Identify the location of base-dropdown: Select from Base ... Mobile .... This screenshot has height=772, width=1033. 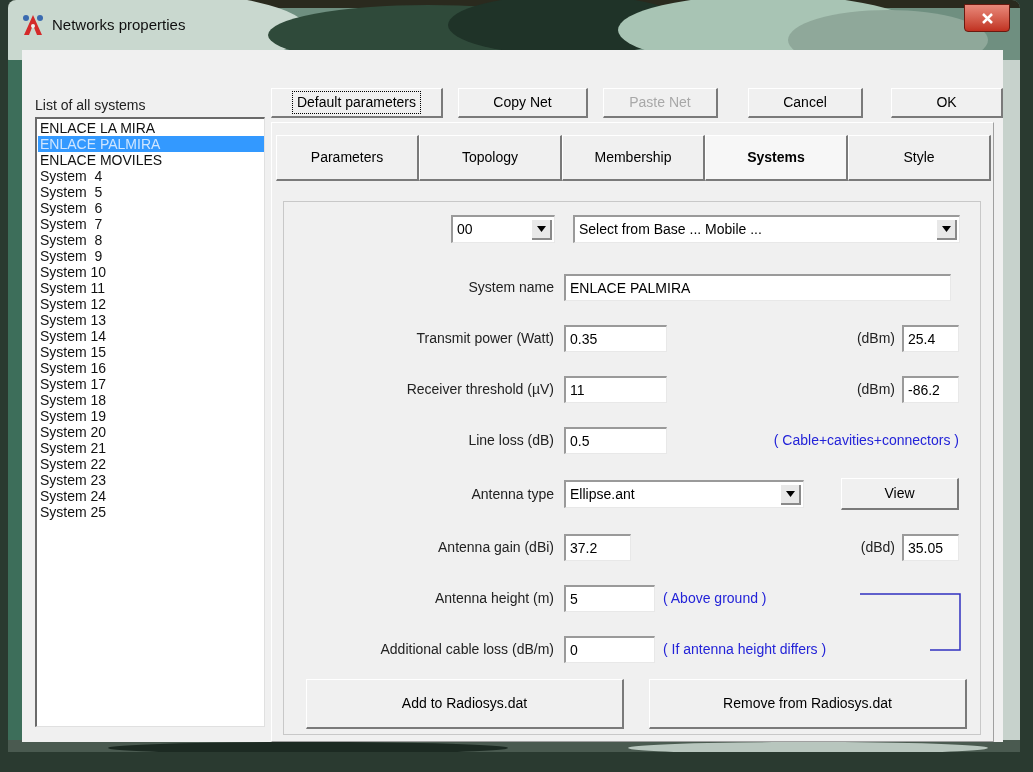
(766, 229).